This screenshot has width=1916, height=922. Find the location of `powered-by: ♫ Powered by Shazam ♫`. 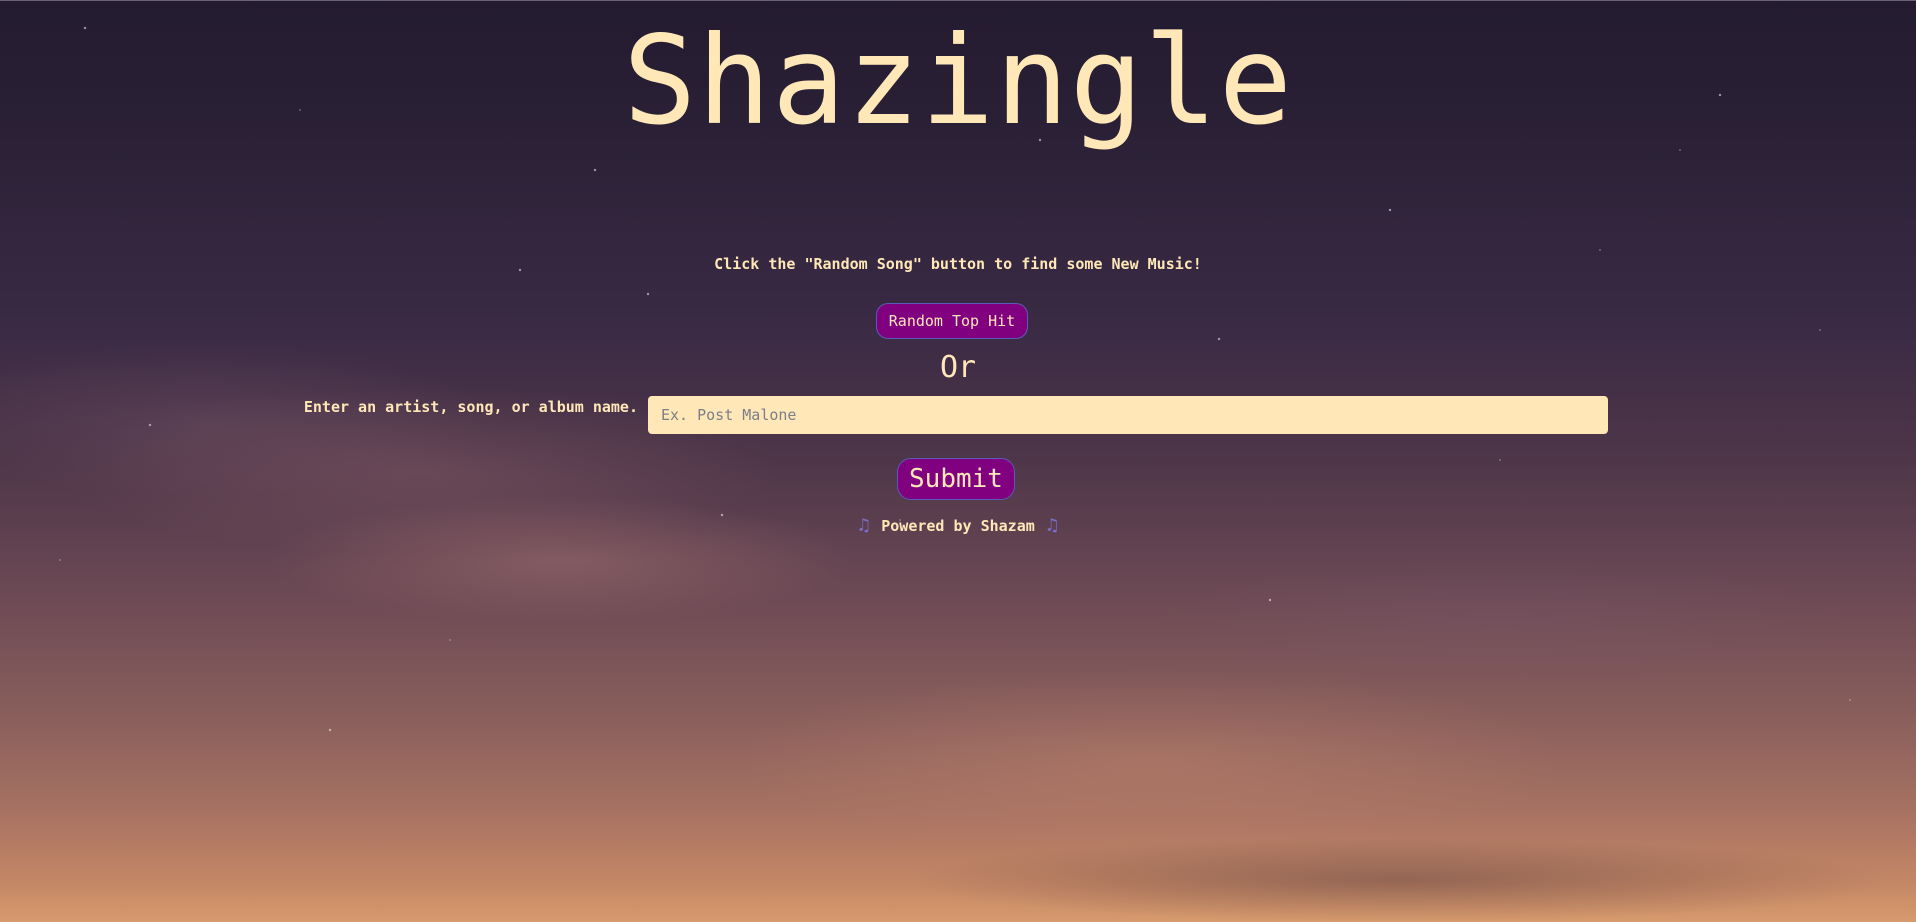

powered-by: ♫ Powered by Shazam ♫ is located at coordinates (958, 525).